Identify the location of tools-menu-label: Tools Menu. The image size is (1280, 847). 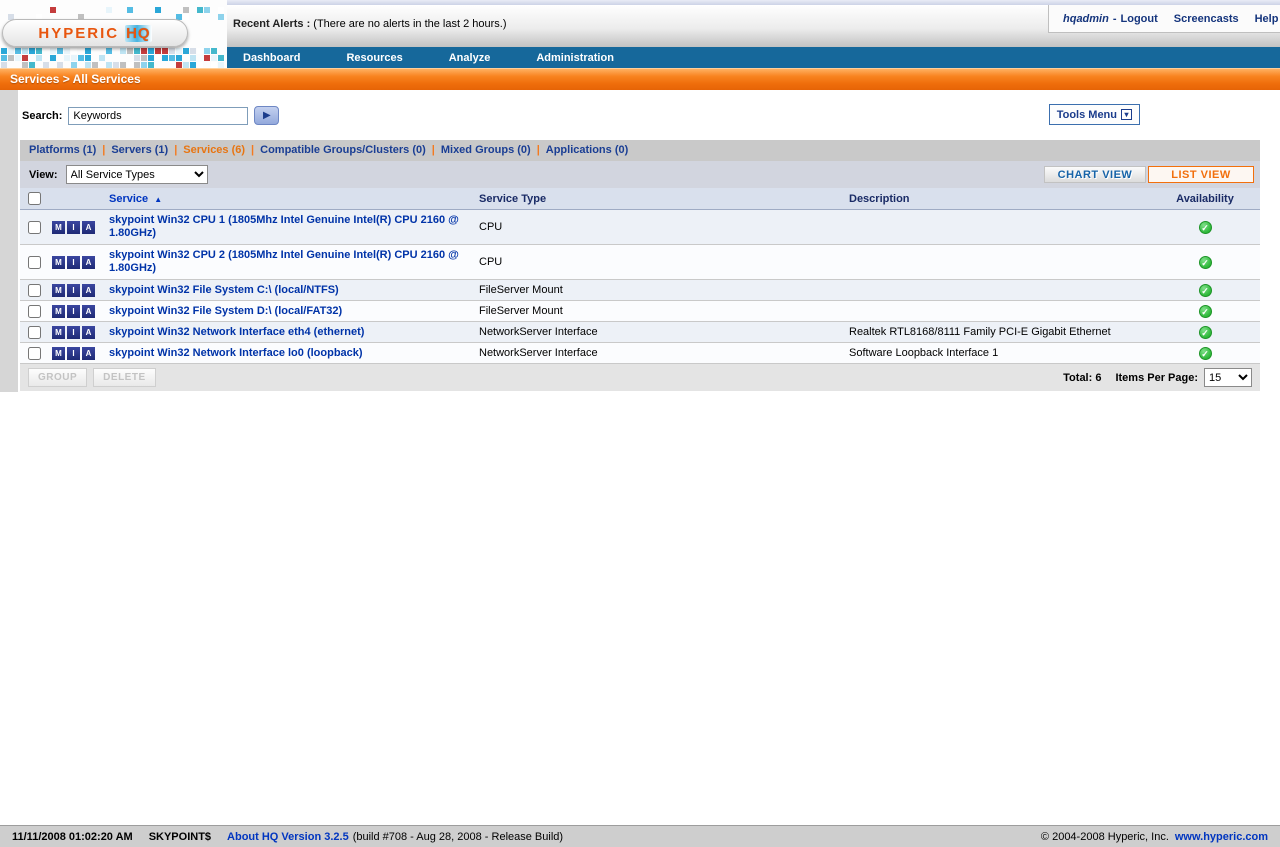
(1086, 114).